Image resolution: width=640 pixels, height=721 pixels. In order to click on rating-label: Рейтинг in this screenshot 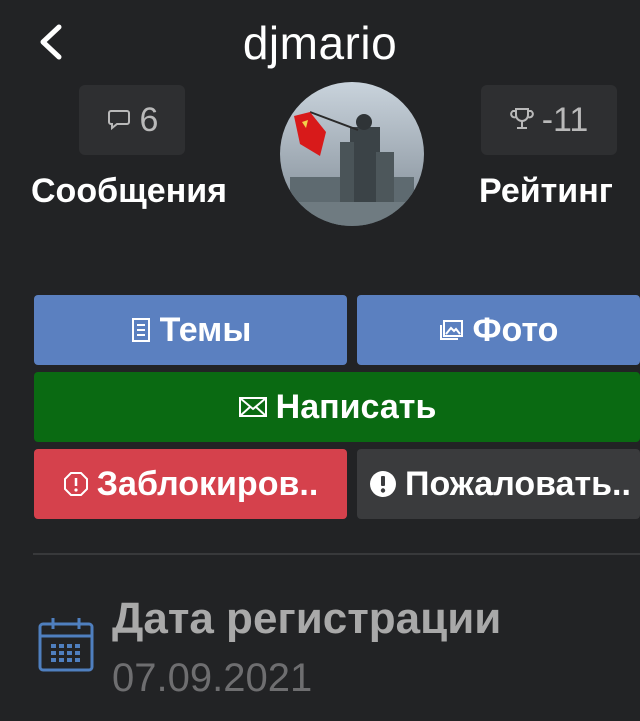, I will do `click(546, 191)`.